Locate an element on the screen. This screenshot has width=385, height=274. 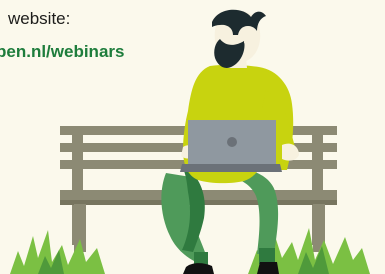
laptop-logo-icon is located at coordinates (232, 142).